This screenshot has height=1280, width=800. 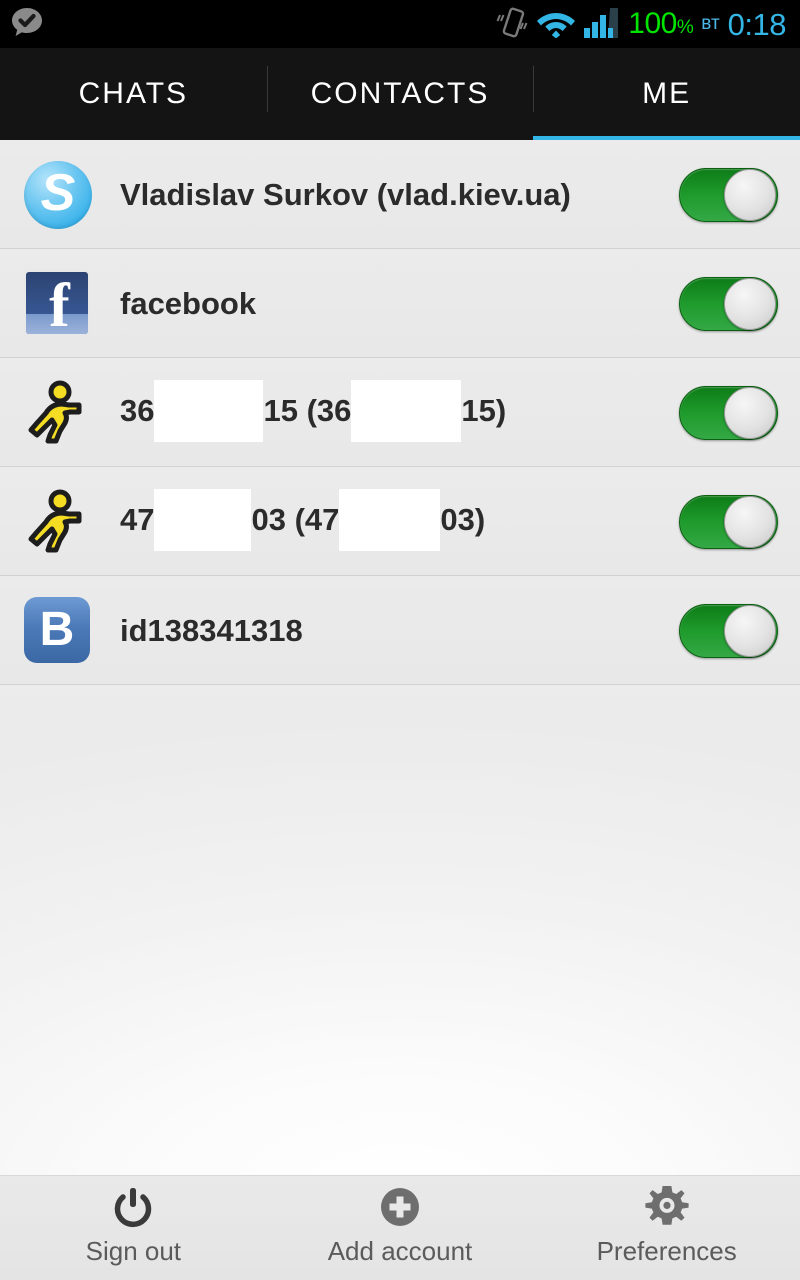 What do you see at coordinates (400, 1251) in the screenshot?
I see `add-account-label: Add account` at bounding box center [400, 1251].